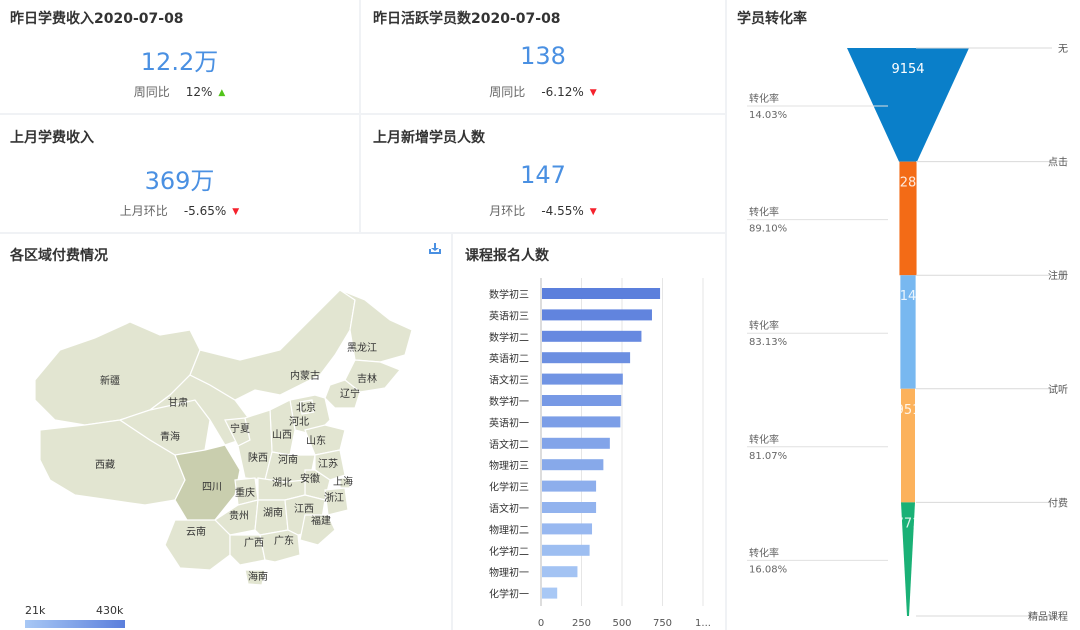  Describe the element at coordinates (908, 523) in the screenshot. I see `funnel-value-label: 771` at that location.